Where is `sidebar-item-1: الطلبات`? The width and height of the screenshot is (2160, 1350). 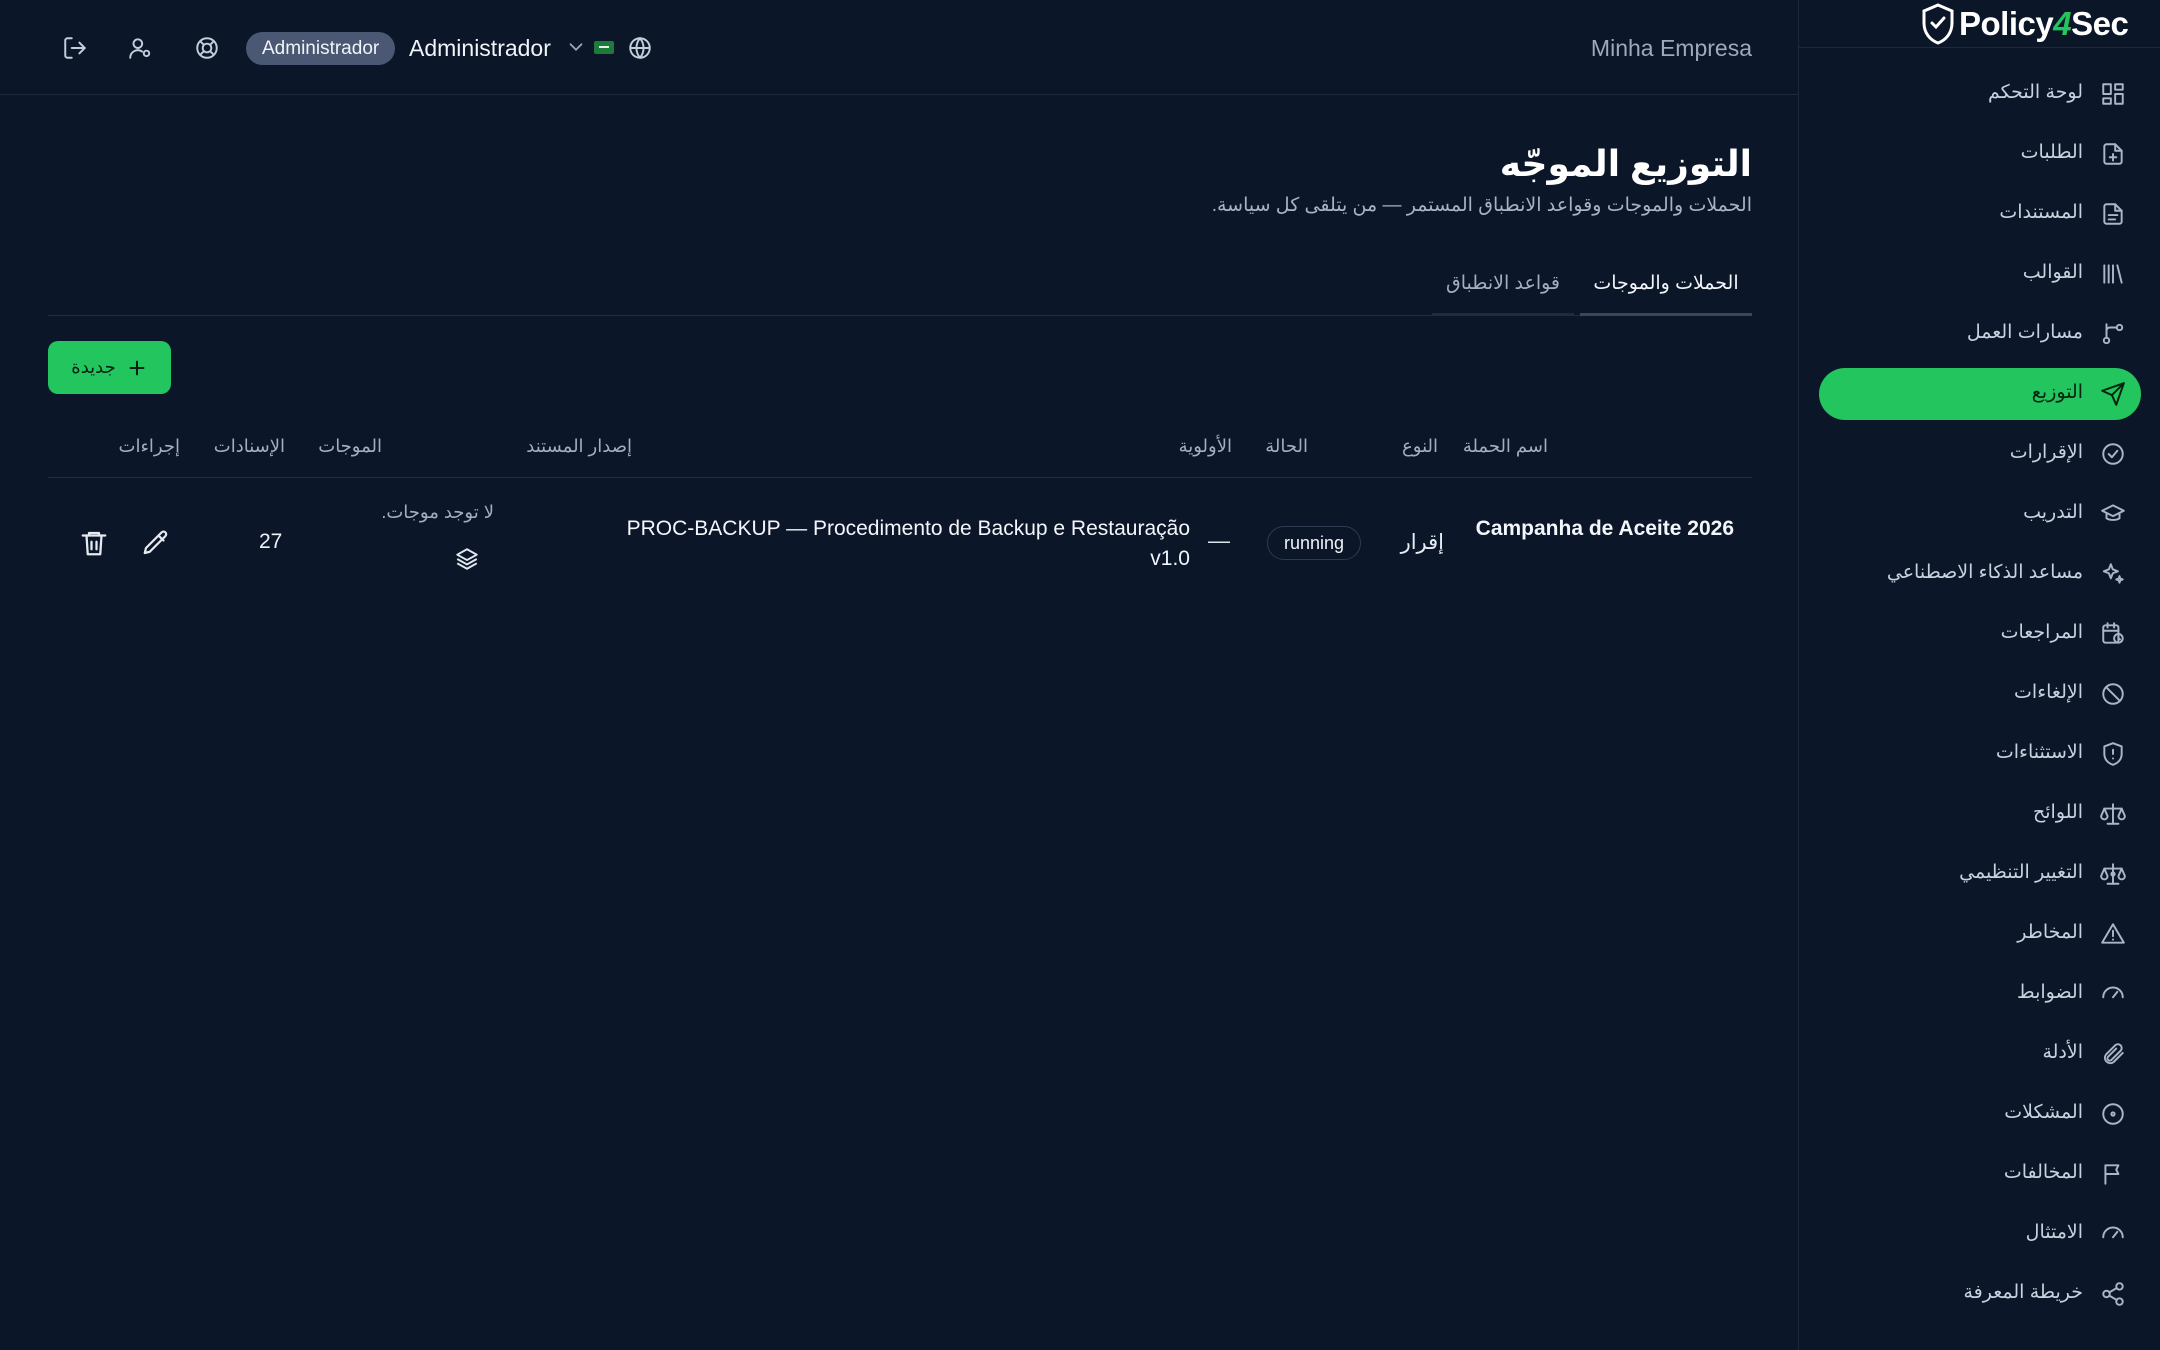
sidebar-item-1: الطلبات is located at coordinates (1980, 154).